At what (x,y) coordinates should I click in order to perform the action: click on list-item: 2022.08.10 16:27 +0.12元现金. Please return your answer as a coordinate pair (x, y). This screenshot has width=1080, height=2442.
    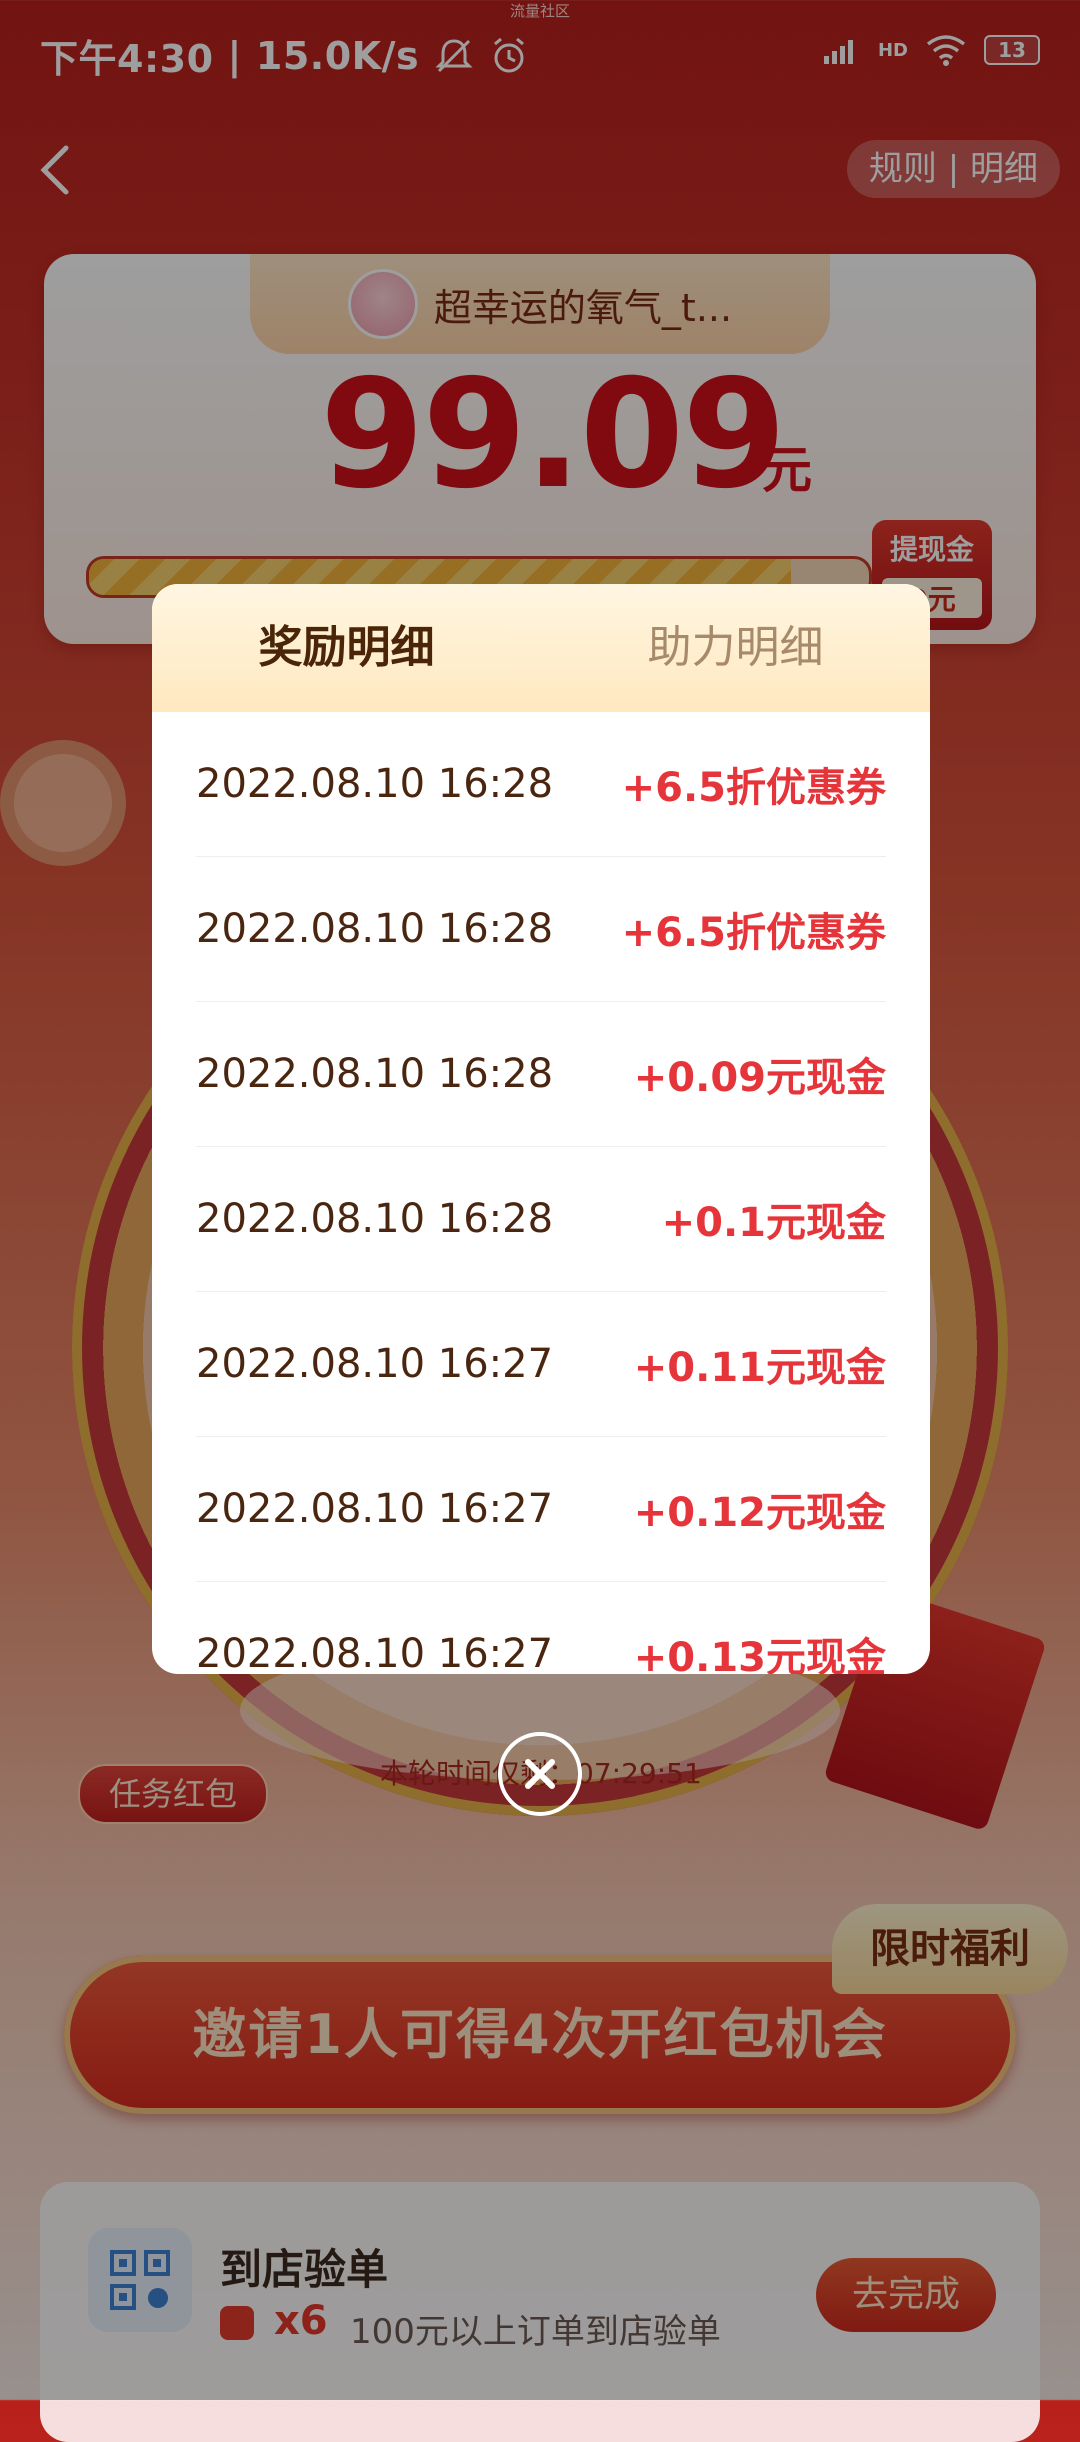
    Looking at the image, I should click on (541, 1509).